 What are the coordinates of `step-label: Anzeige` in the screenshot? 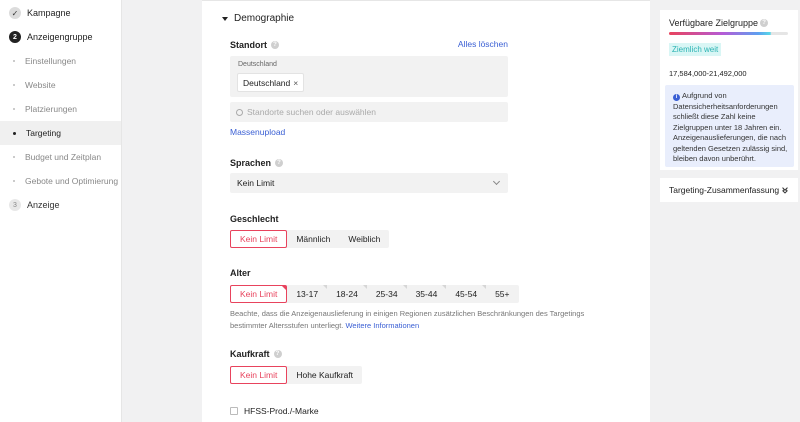 It's located at (43, 205).